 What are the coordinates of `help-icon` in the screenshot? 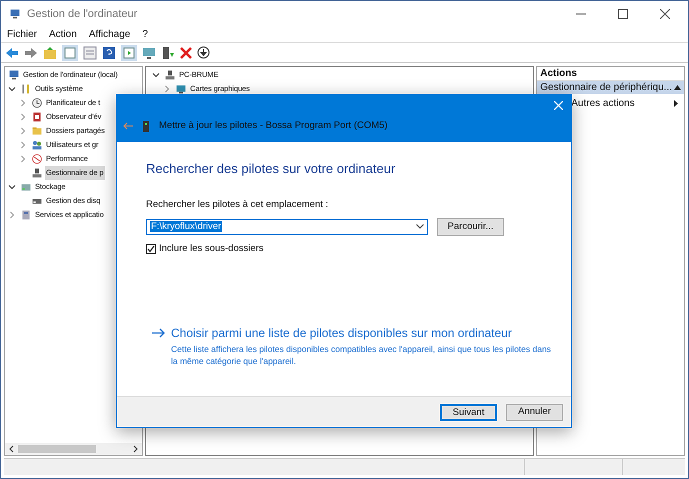 It's located at (109, 53).